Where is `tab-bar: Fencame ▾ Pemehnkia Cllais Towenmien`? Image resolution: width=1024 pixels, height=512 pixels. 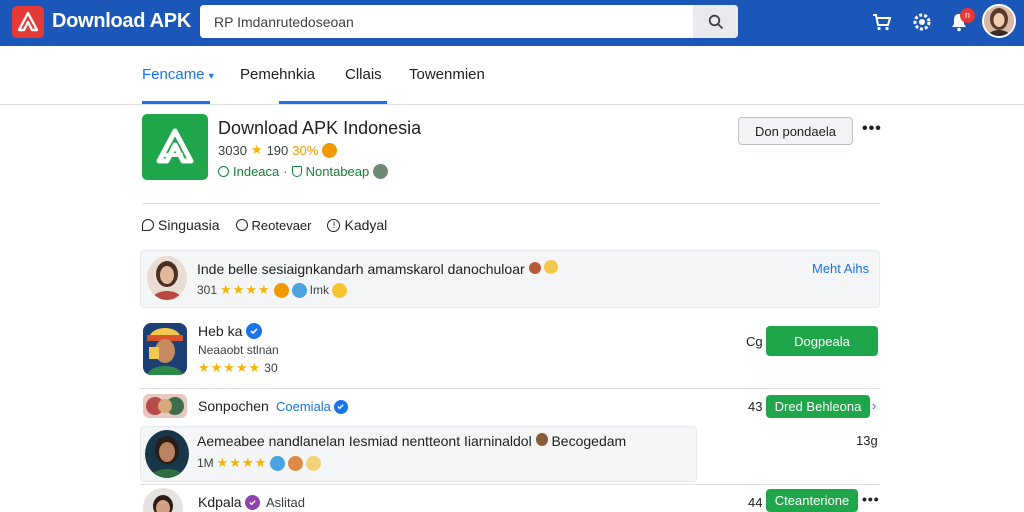 tab-bar: Fencame ▾ Pemehnkia Cllais Towenmien is located at coordinates (512, 75).